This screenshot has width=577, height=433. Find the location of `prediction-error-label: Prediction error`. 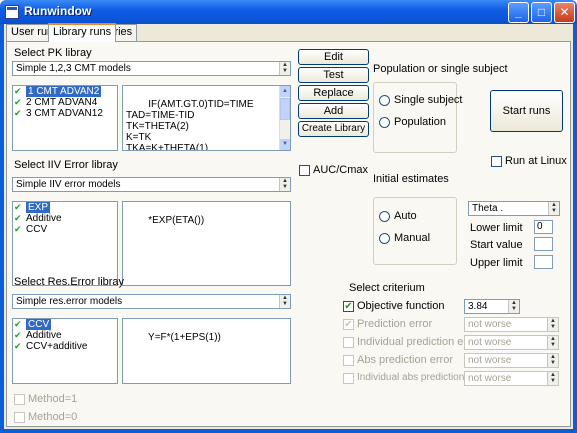

prediction-error-label: Prediction error is located at coordinates (395, 324).